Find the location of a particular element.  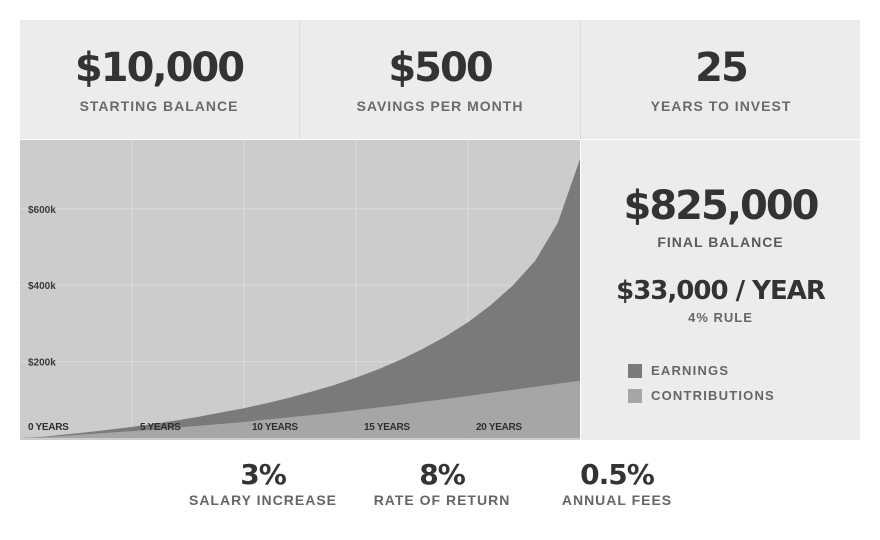

years-to-invest-value: 25 is located at coordinates (722, 68).